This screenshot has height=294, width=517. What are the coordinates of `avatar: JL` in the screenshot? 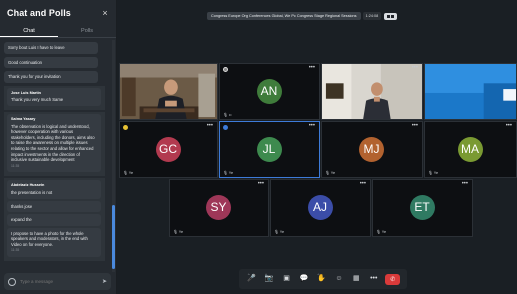 It's located at (269, 149).